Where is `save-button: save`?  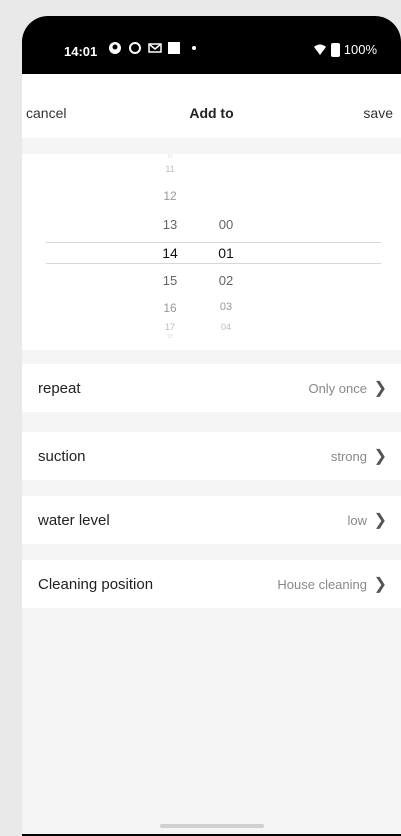 save-button: save is located at coordinates (378, 113).